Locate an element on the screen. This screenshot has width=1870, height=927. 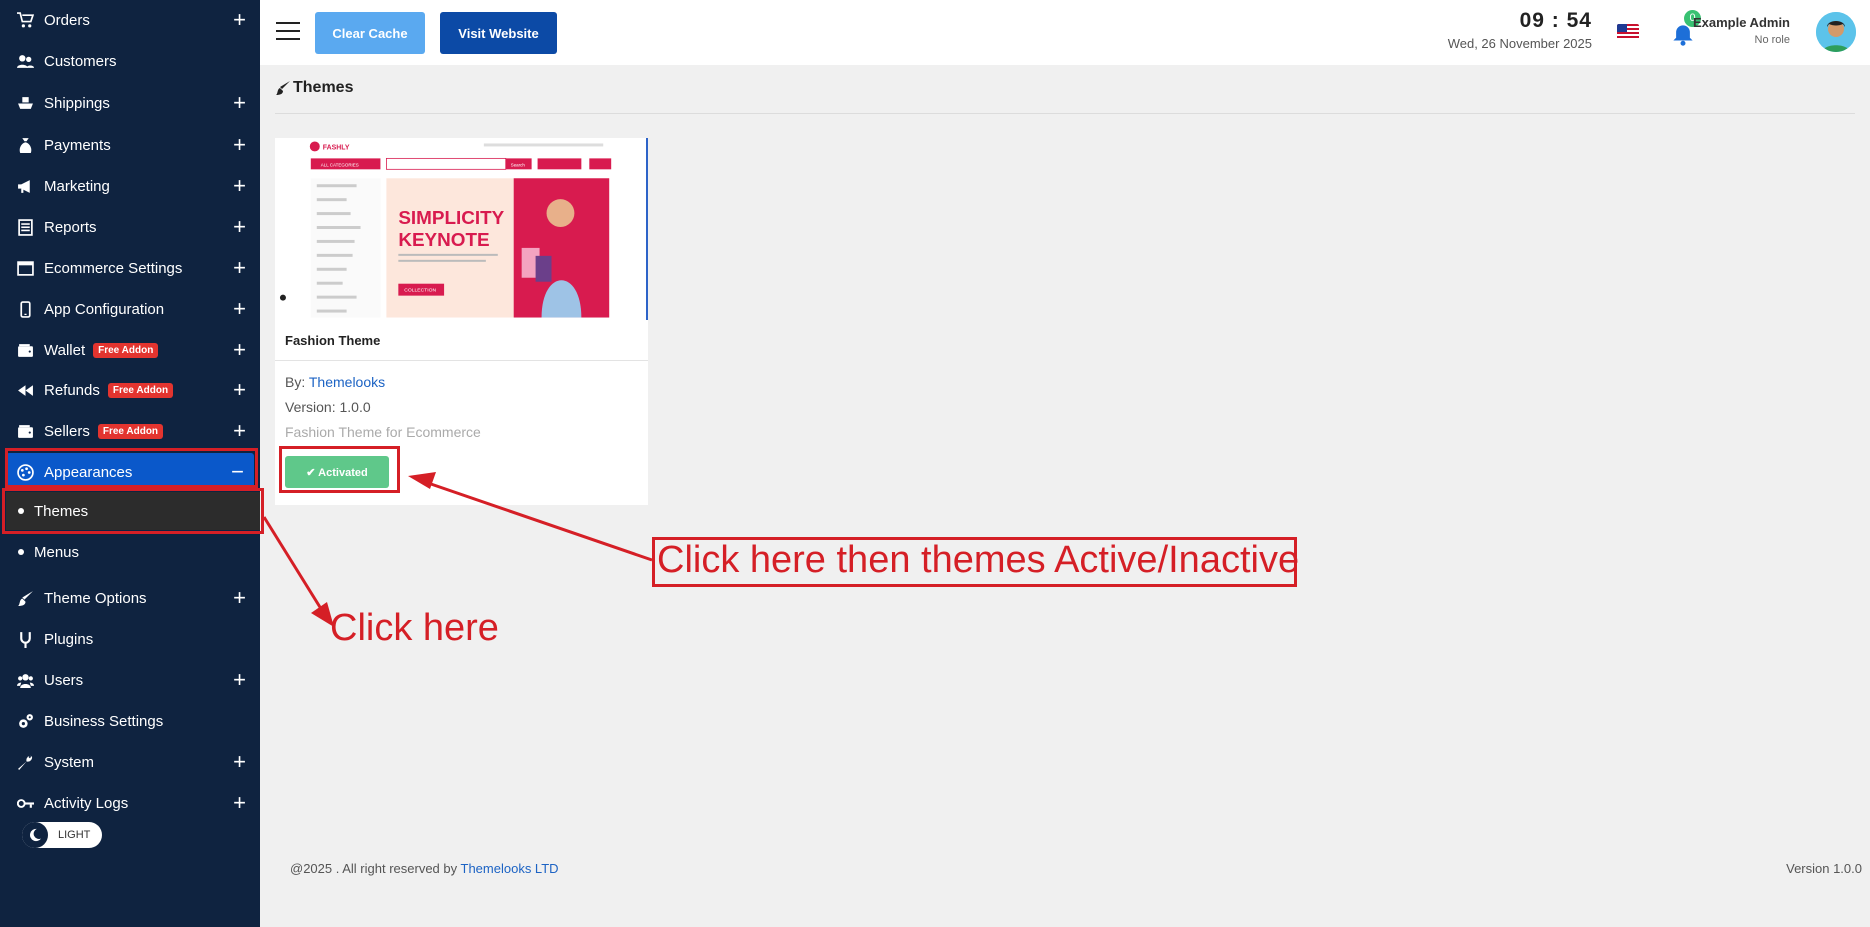
sidebar-item-sellers: Sellers Free Addon + is located at coordinates (130, 431).